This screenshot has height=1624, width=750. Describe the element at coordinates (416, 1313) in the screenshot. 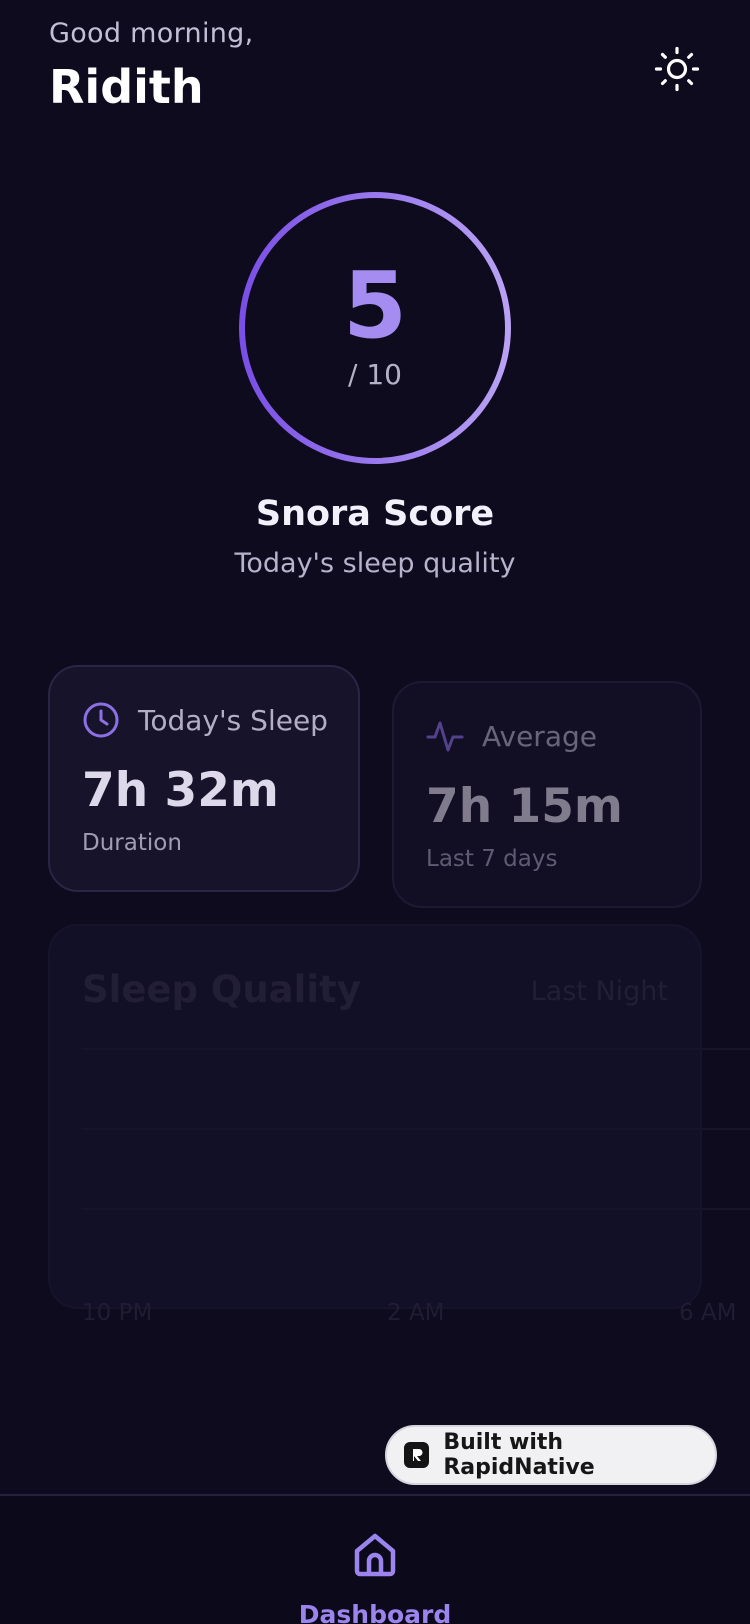

I see `x-axis-label: 2 AM` at that location.